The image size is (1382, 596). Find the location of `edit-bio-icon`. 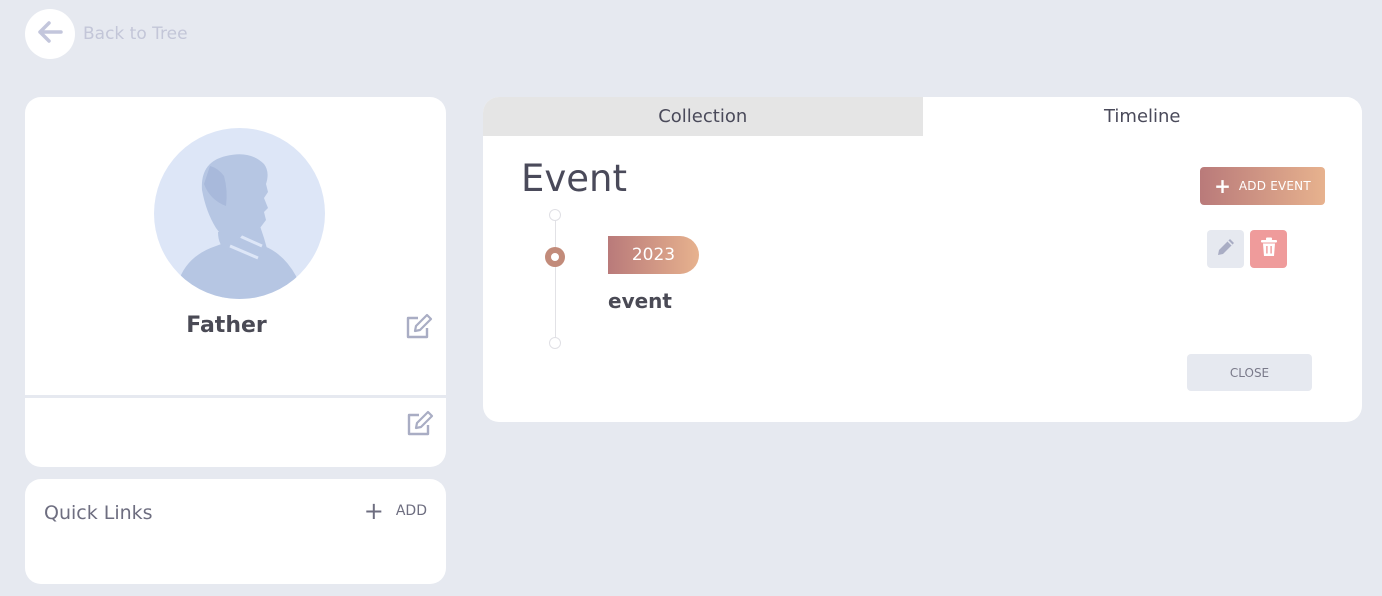

edit-bio-icon is located at coordinates (420, 426).